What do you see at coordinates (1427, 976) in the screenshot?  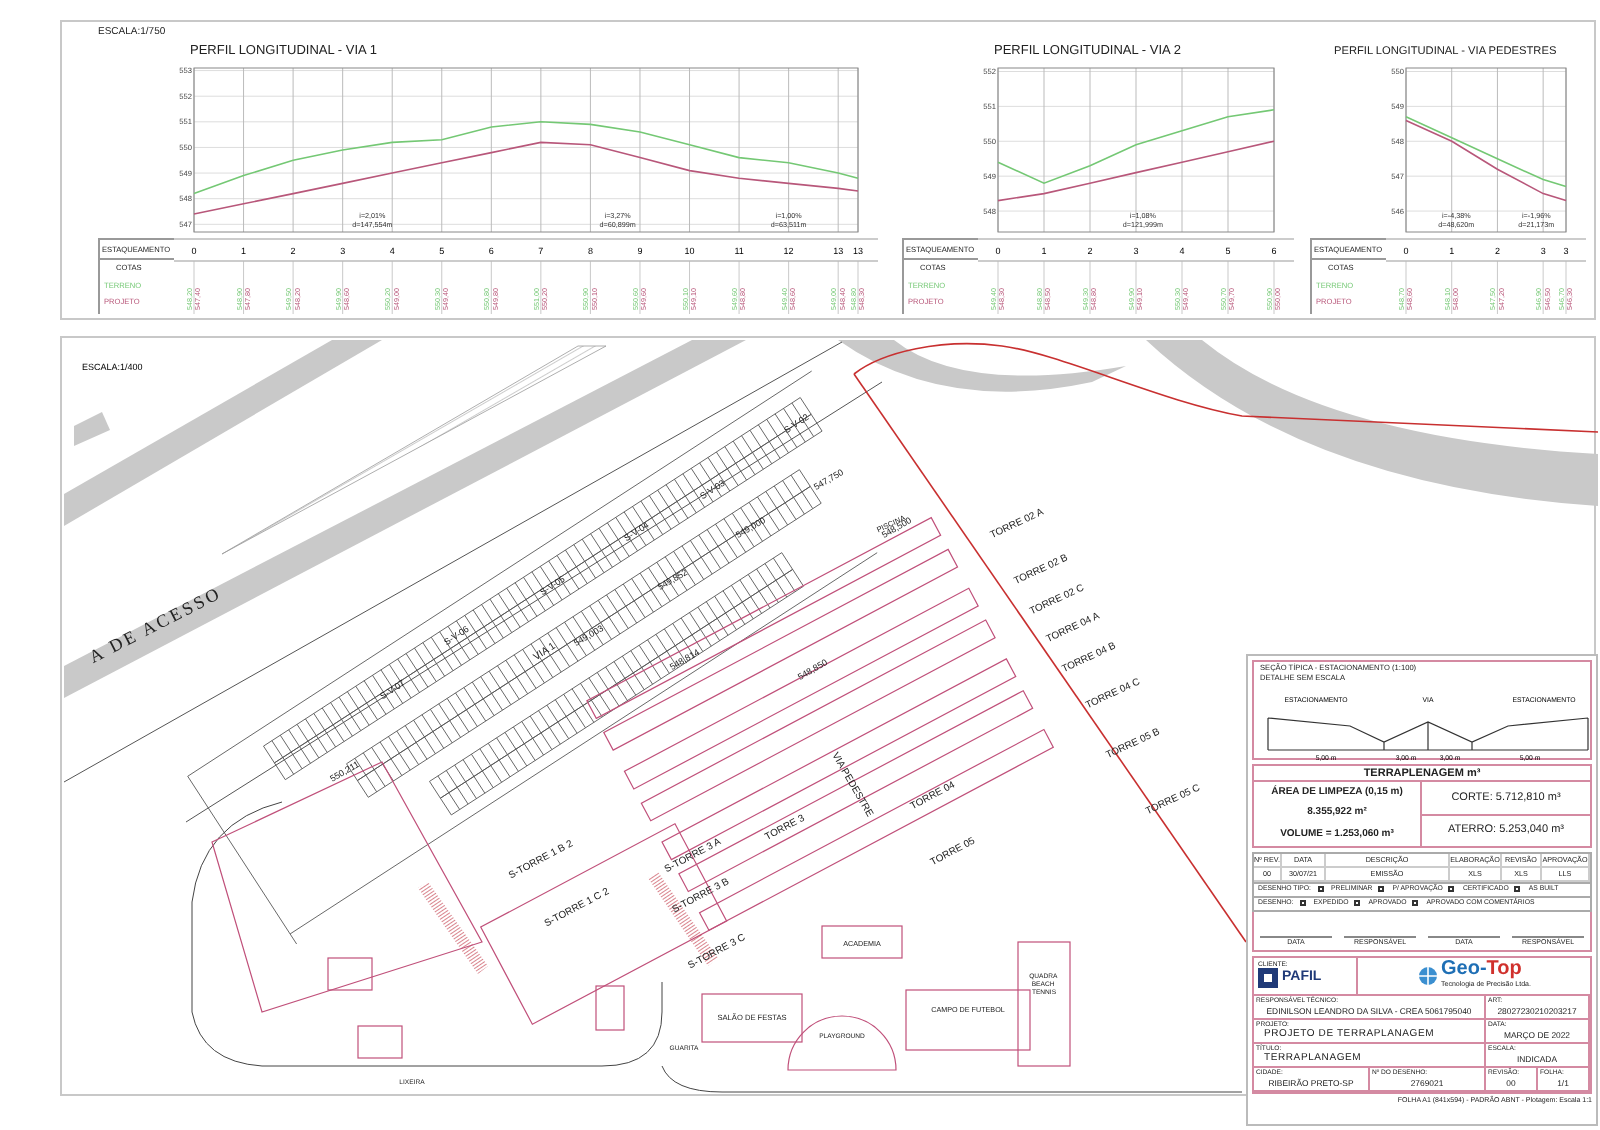 I see `globe-icon` at bounding box center [1427, 976].